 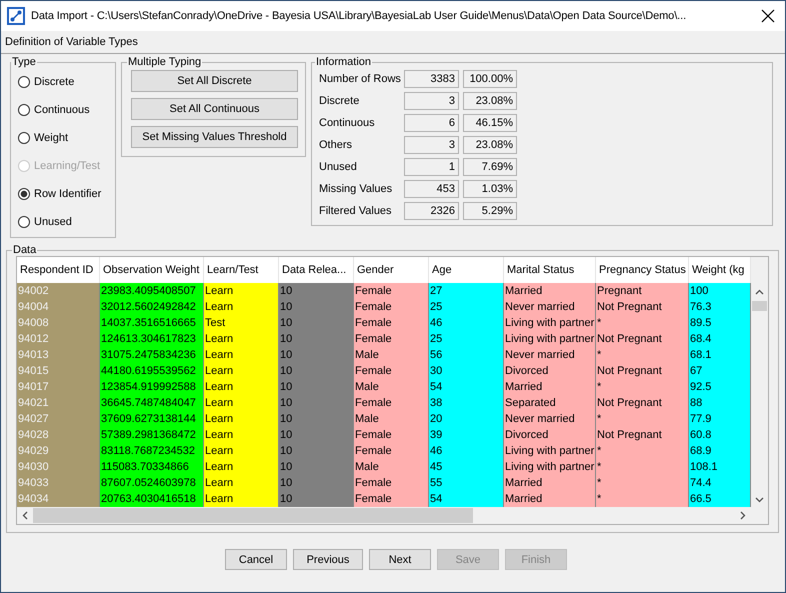 I want to click on table-cell: 57389.2981368472, so click(x=152, y=435).